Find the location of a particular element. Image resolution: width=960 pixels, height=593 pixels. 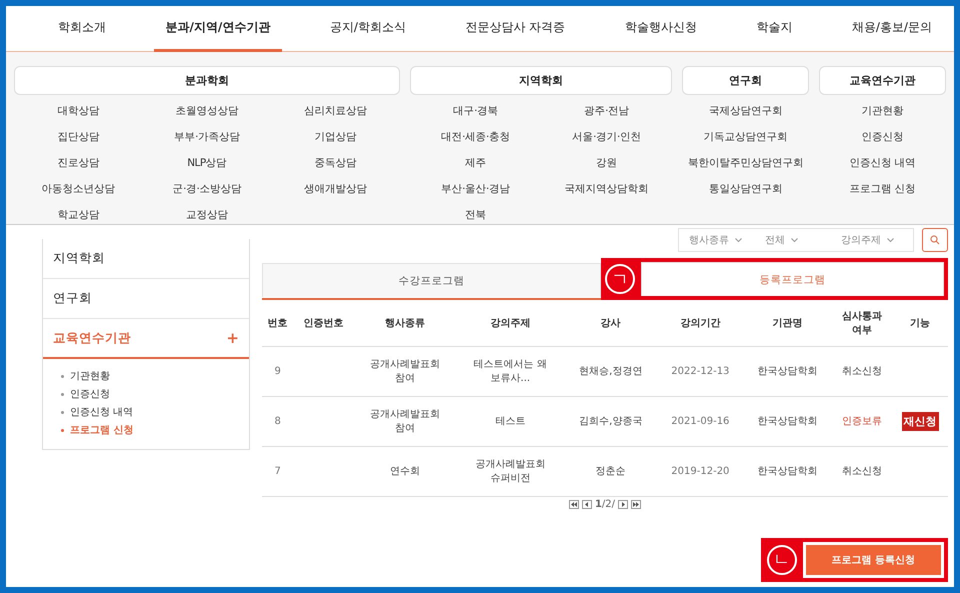

menu-link: 진로상담 is located at coordinates (78, 163).